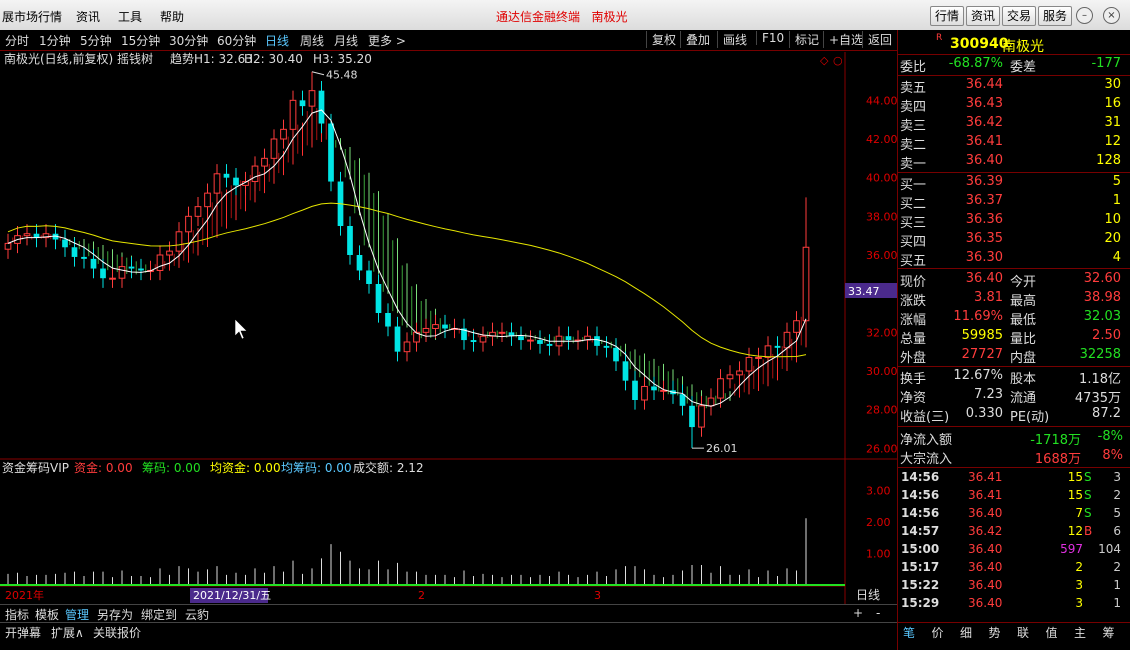 The width and height of the screenshot is (1130, 650). I want to click on detail-tabs: 笔价细势联值主筹, so click(1013, 631).